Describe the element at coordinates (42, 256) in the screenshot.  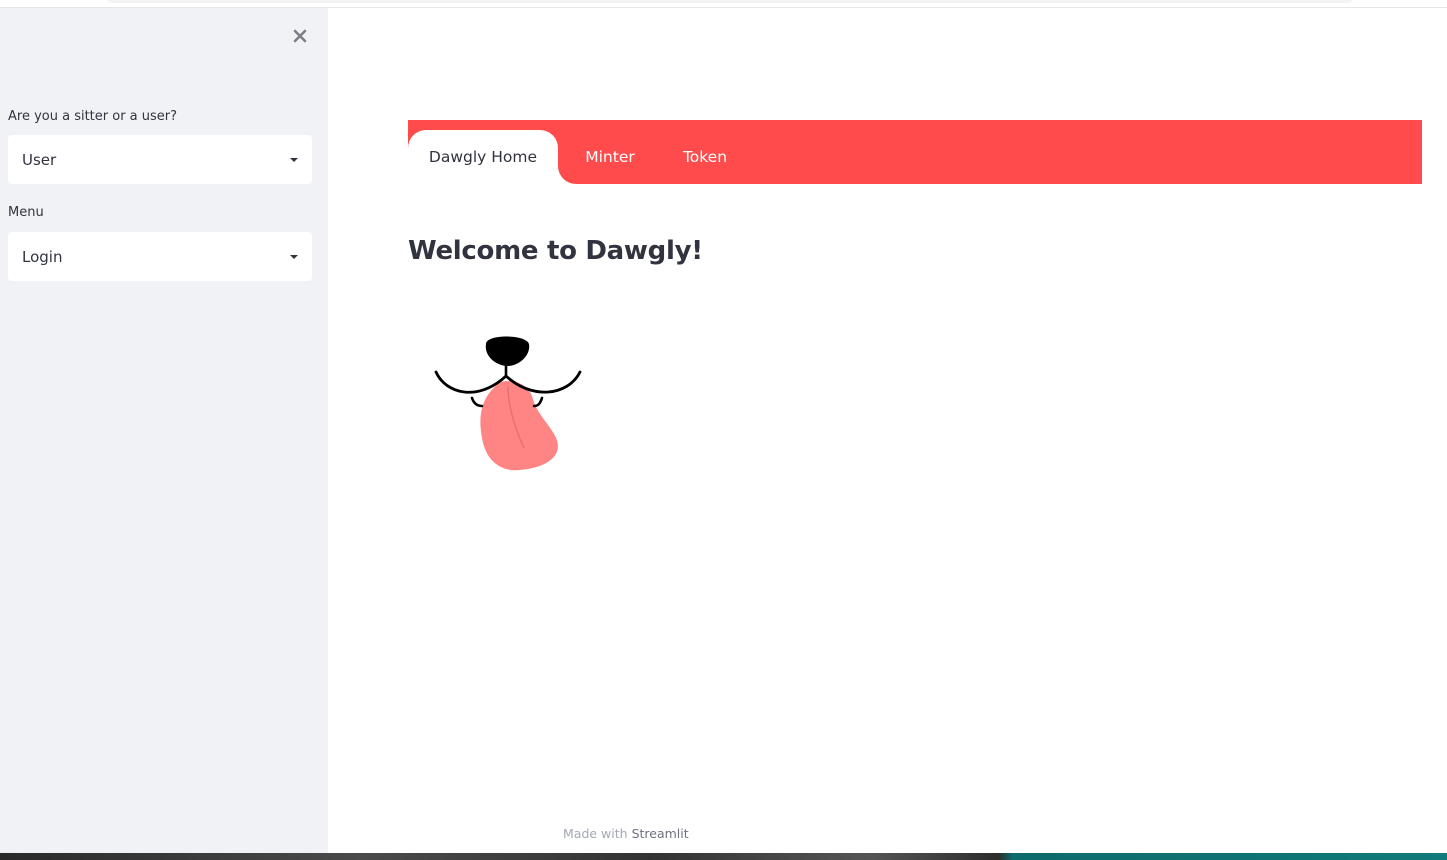
I see `menu-select-value: Login` at that location.